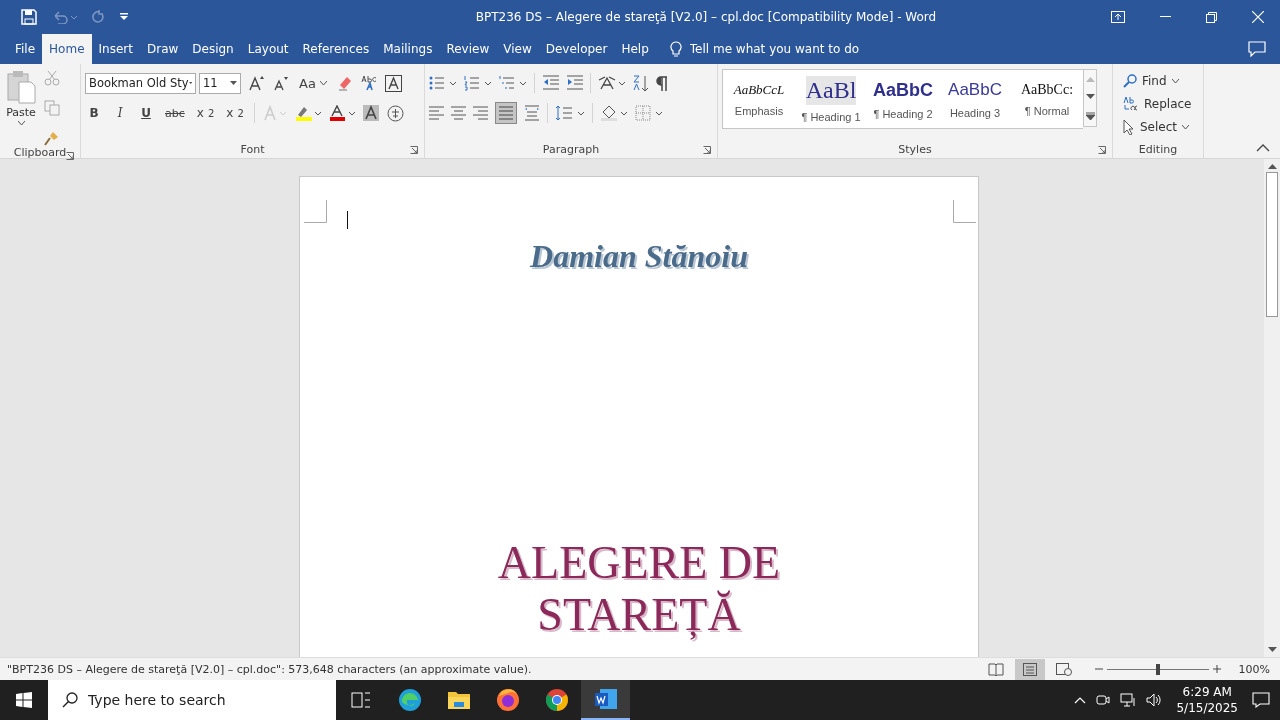  What do you see at coordinates (94, 113) in the screenshot?
I see `format-button: B` at bounding box center [94, 113].